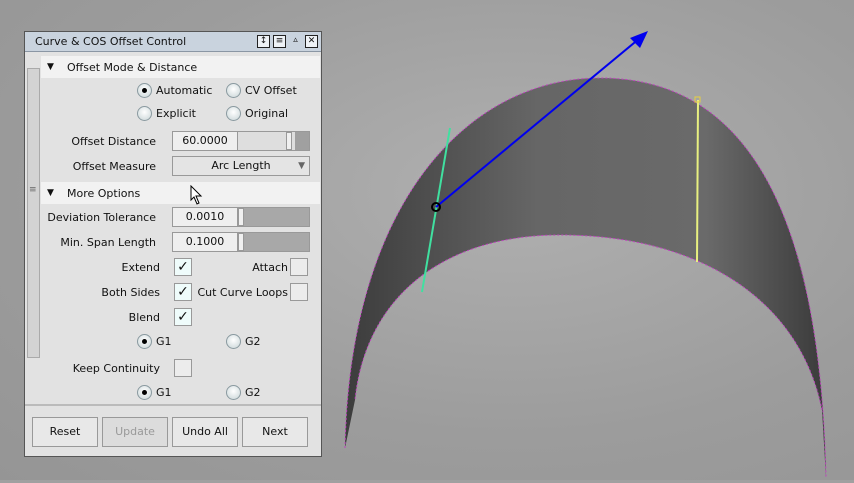 This screenshot has width=854, height=483. I want to click on mouse-cursor-icon, so click(196, 195).